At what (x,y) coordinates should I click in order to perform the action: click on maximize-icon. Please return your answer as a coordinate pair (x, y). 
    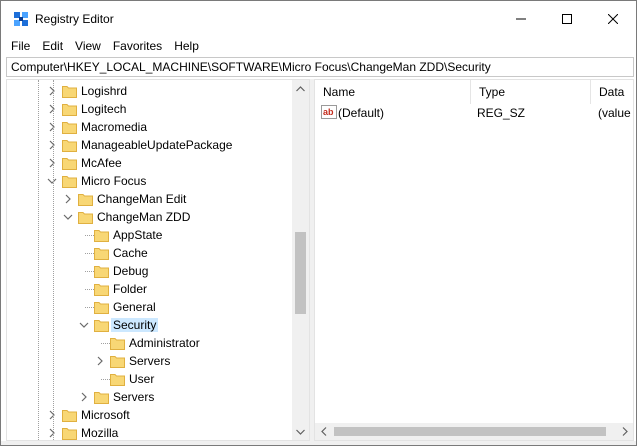
    Looking at the image, I should click on (567, 19).